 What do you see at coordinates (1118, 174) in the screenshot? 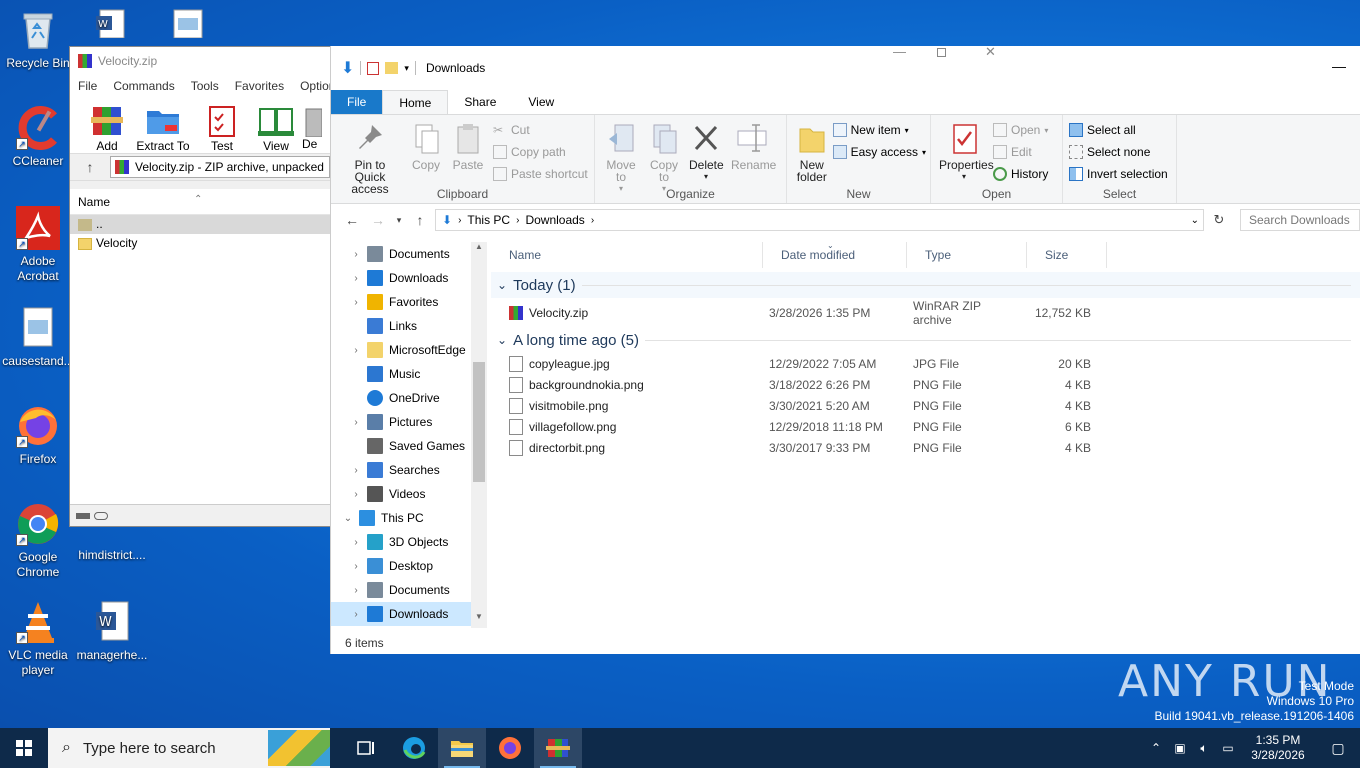
I see `invert-selection-button: Invert selection` at bounding box center [1118, 174].